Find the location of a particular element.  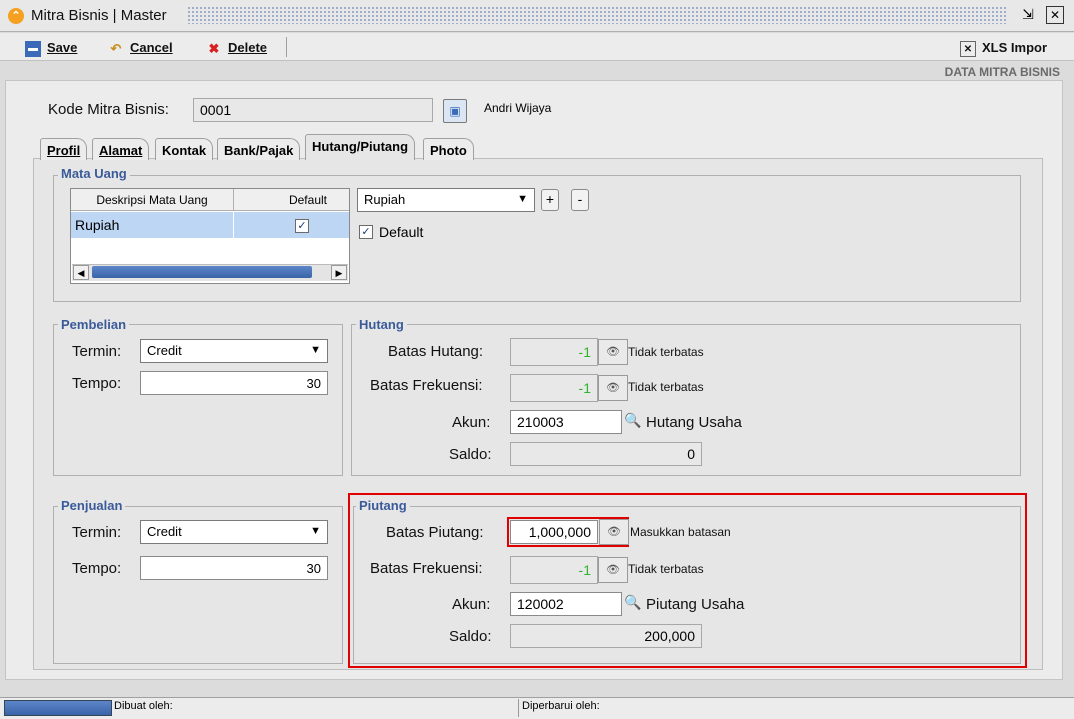

spreadsheet-icon: ✕ is located at coordinates (968, 48).